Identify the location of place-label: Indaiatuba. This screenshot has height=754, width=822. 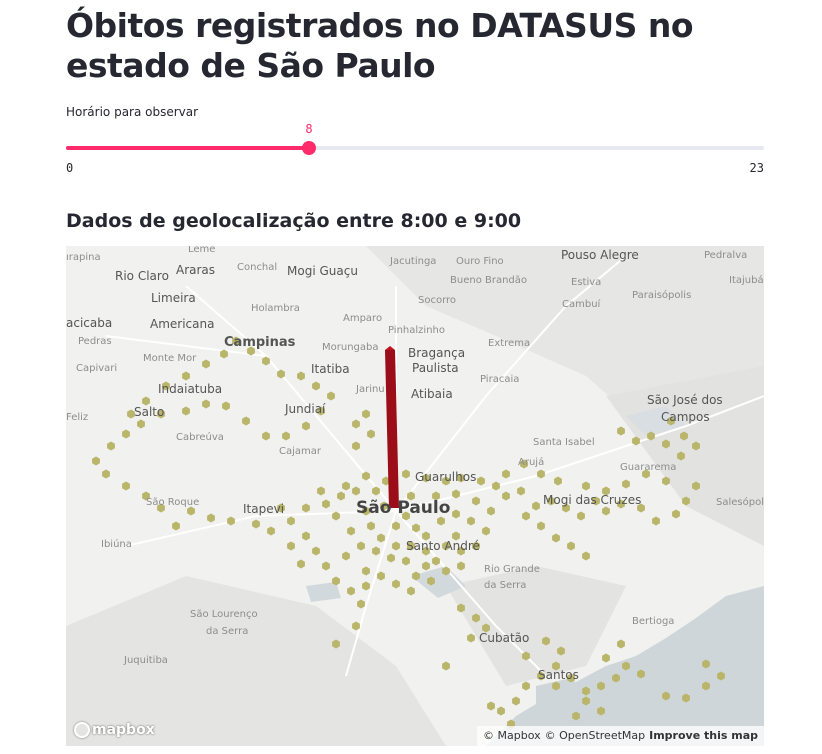
(190, 389).